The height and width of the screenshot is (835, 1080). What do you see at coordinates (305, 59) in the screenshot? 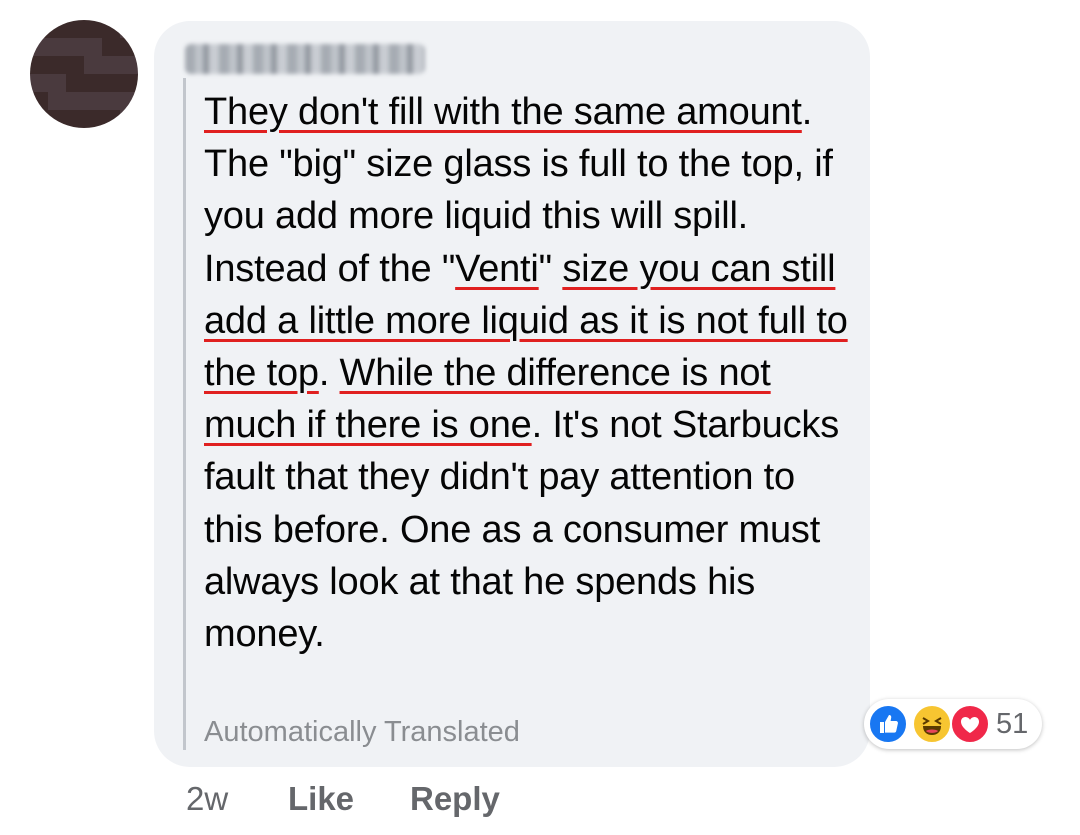
I see `author-name-blurred` at bounding box center [305, 59].